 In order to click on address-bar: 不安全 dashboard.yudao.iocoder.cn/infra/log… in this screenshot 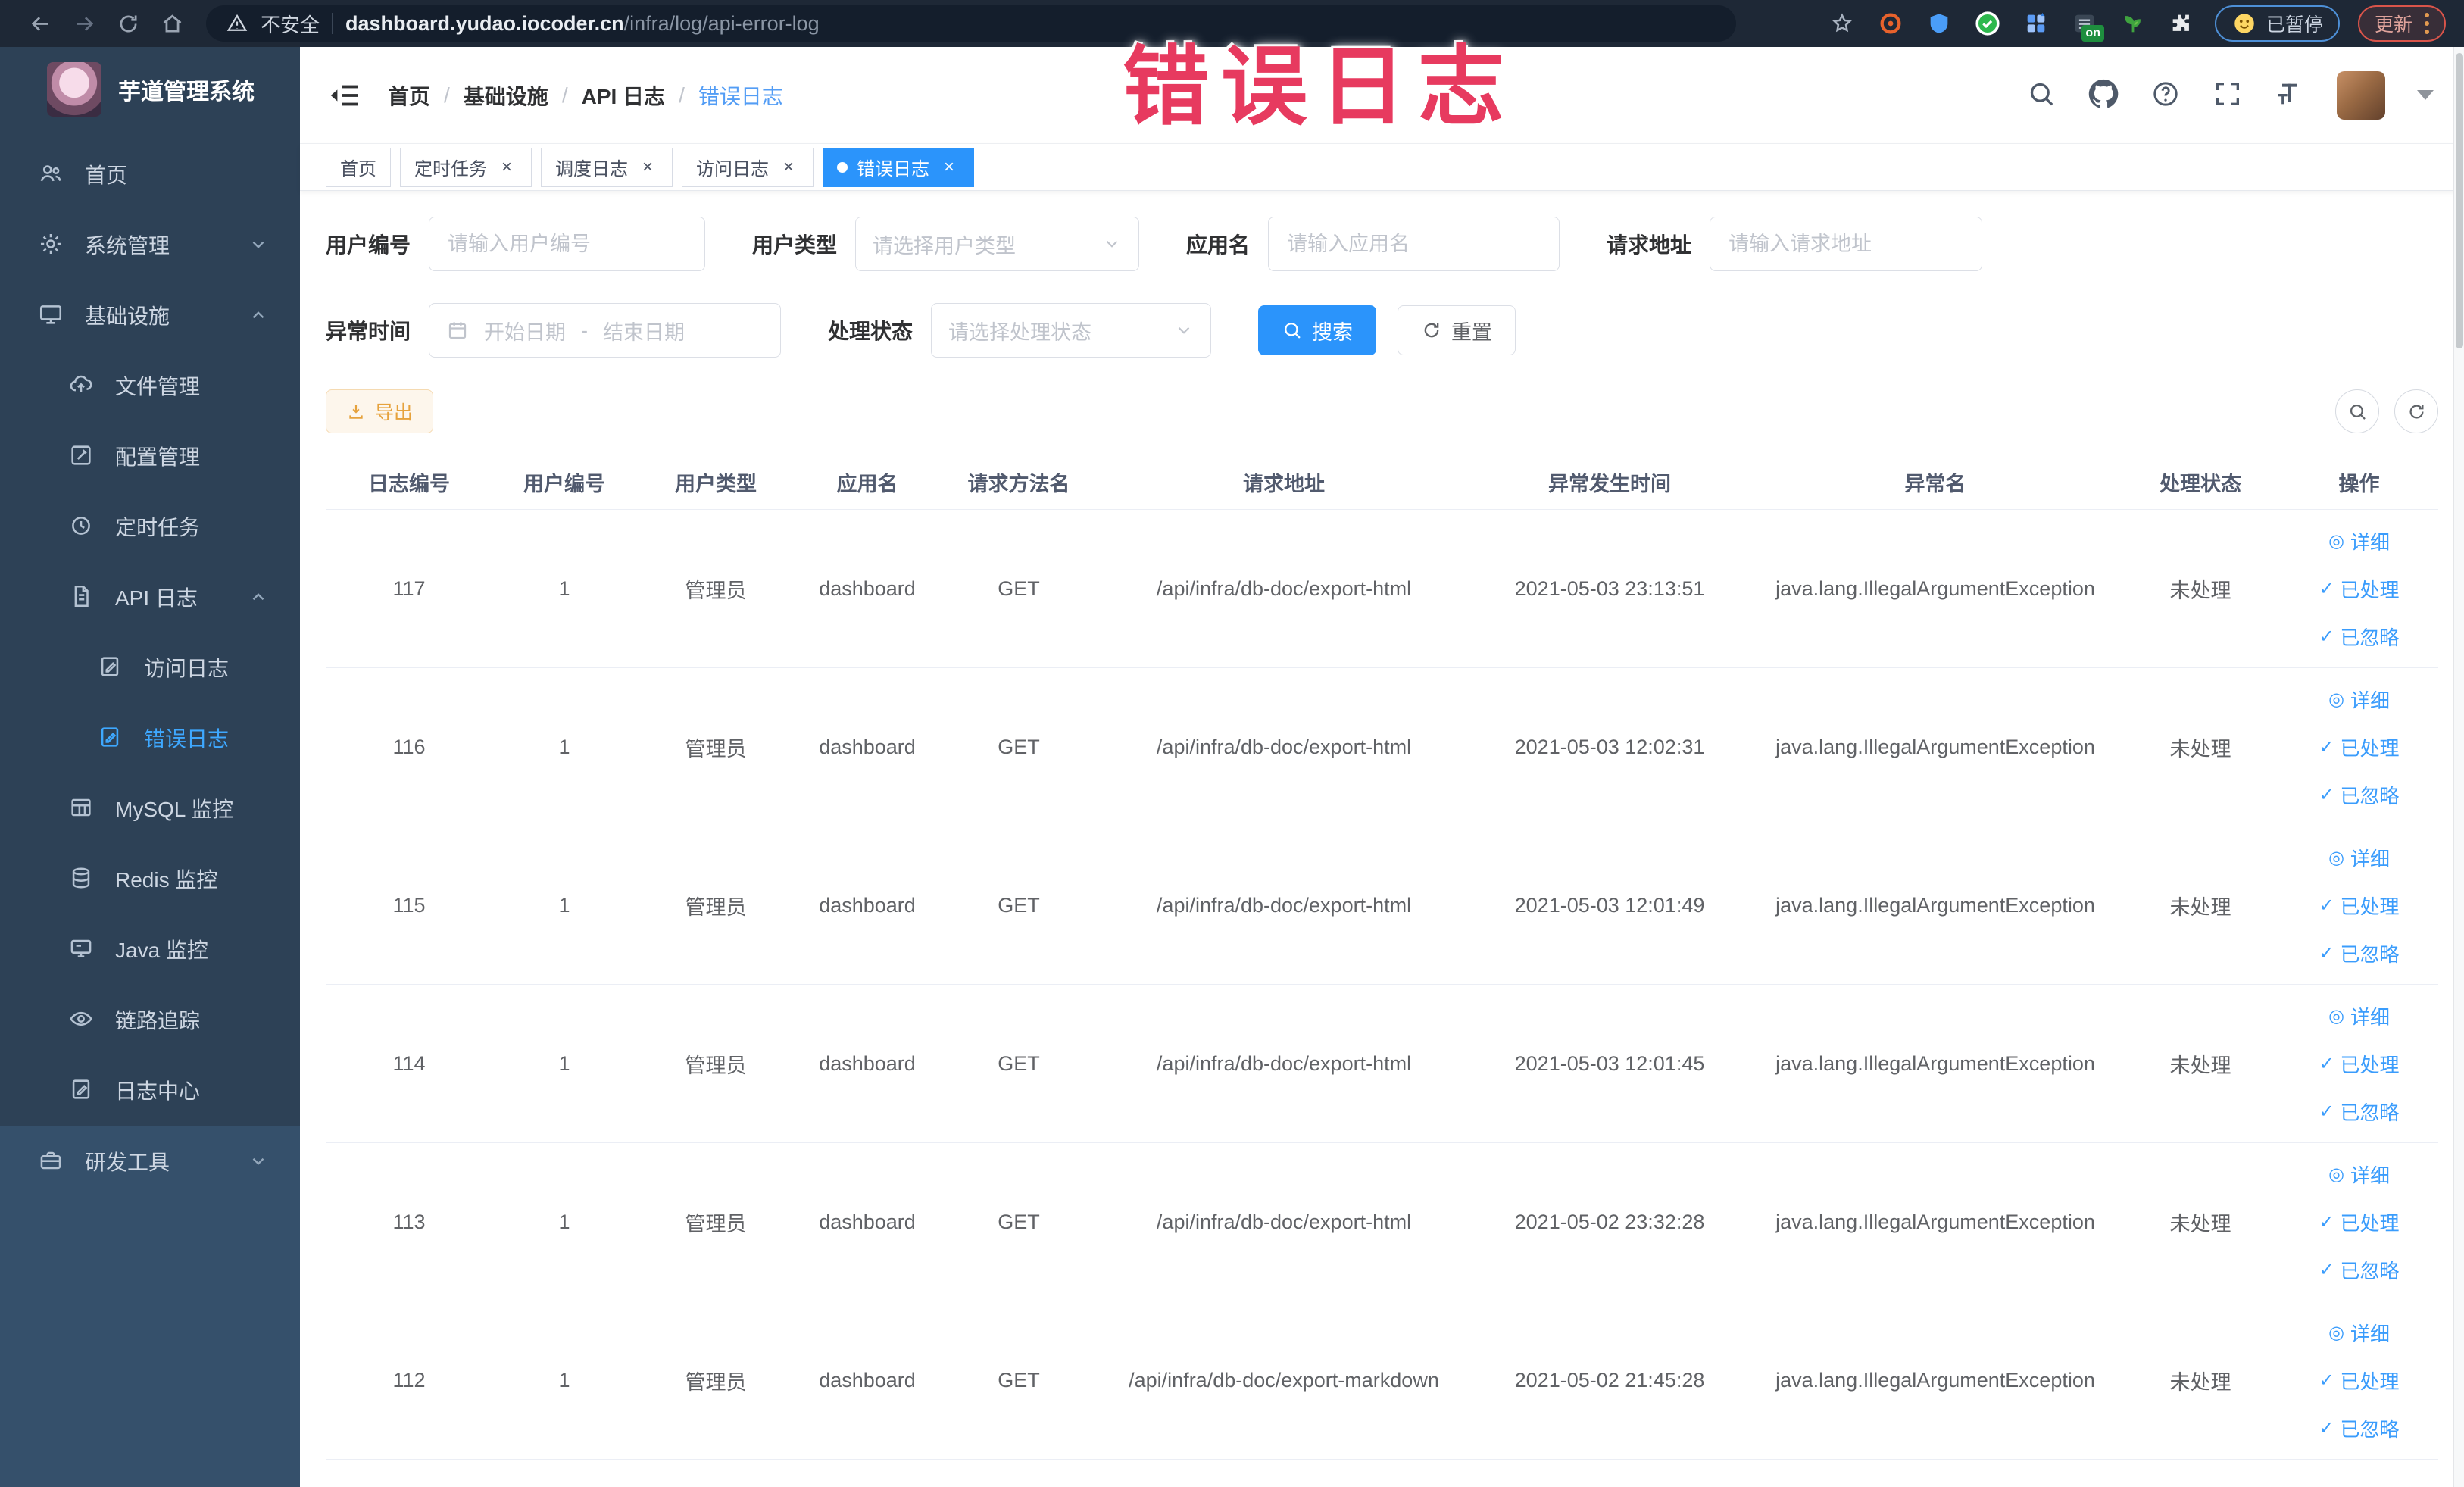, I will do `click(971, 23)`.